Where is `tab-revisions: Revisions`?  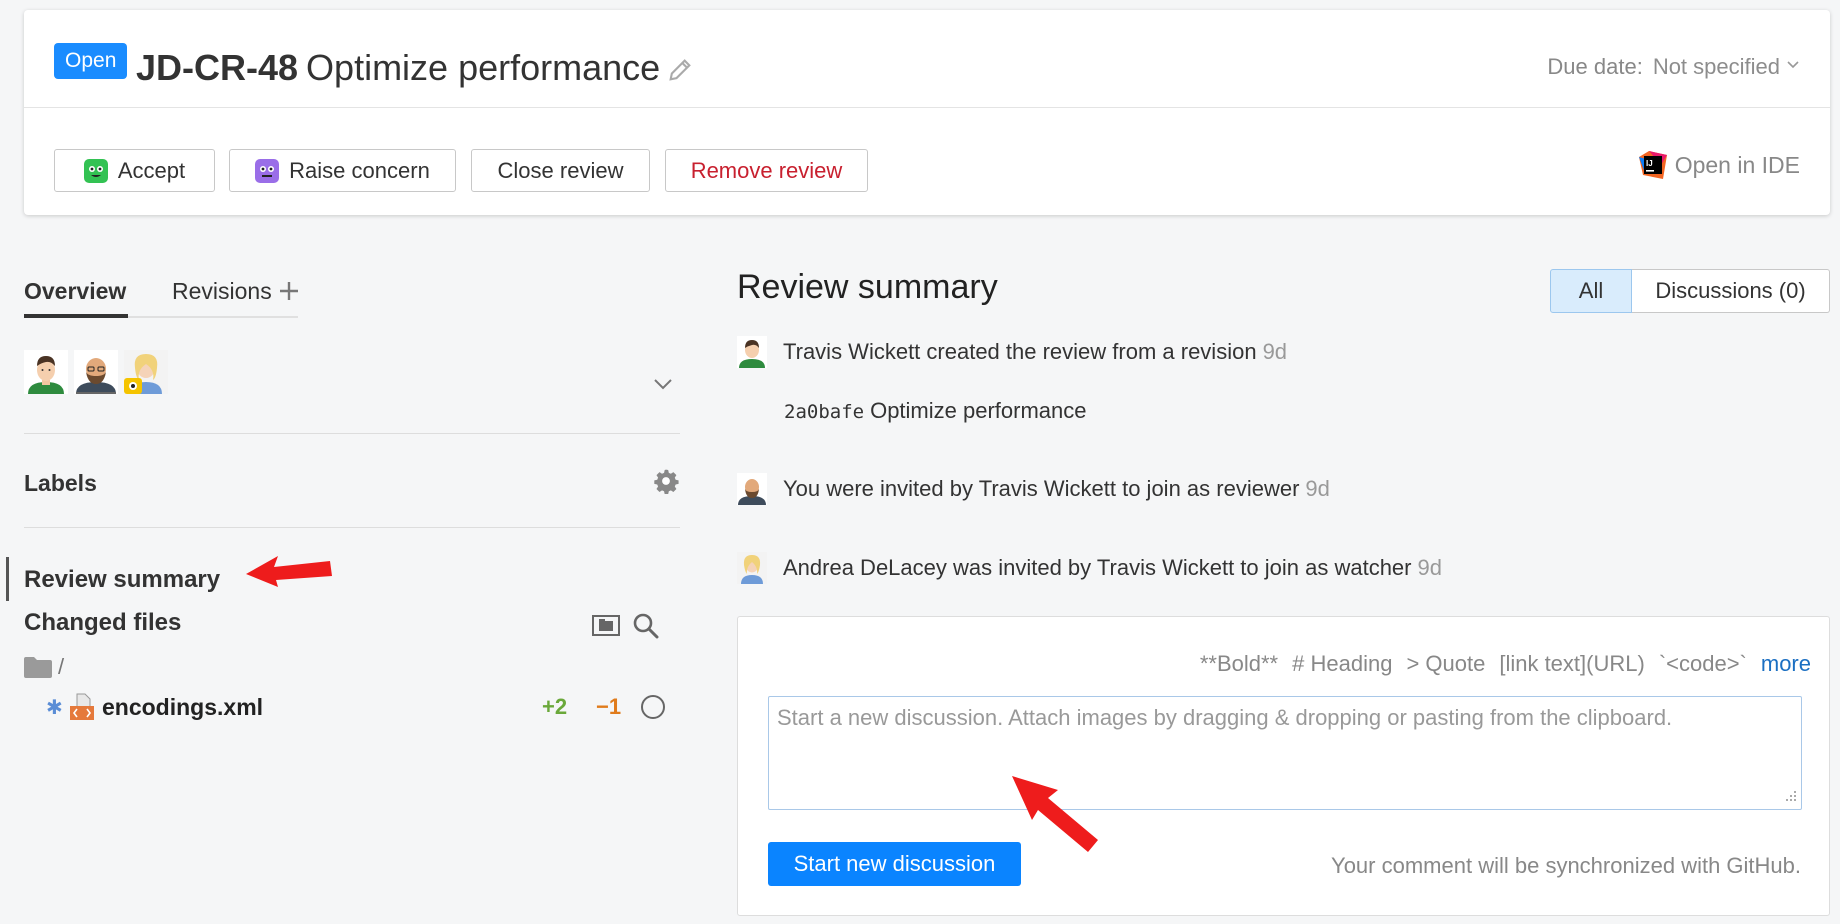
tab-revisions: Revisions is located at coordinates (236, 291).